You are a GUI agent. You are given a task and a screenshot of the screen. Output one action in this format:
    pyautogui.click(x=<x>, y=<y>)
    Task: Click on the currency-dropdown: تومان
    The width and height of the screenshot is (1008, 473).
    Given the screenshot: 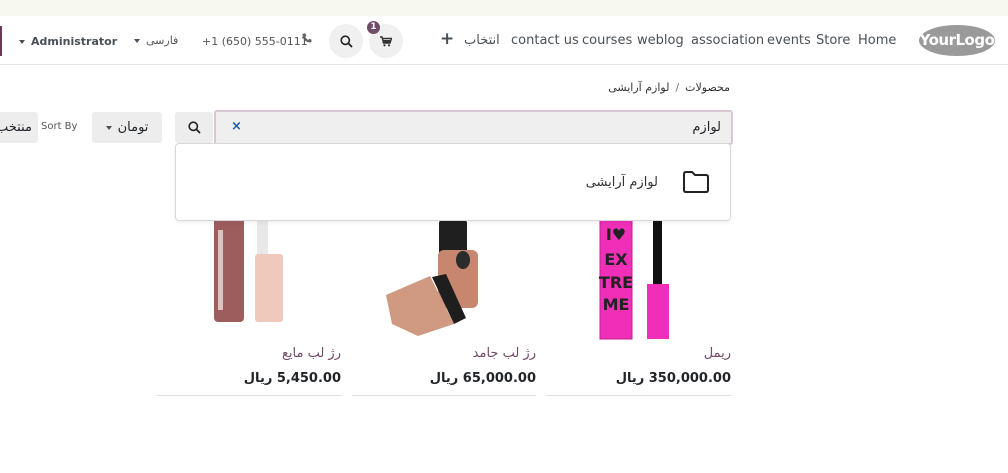 What is the action you would take?
    pyautogui.click(x=127, y=127)
    